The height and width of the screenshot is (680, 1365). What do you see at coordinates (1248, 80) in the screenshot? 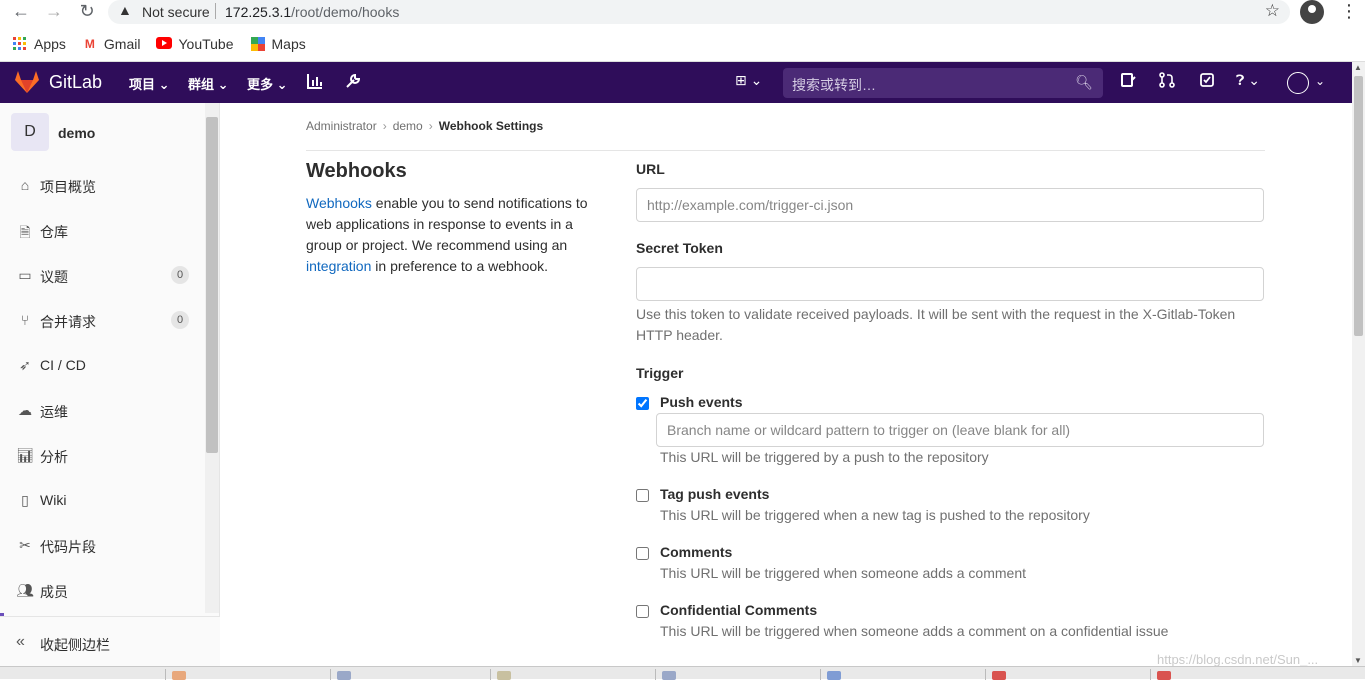
I see `help-icon: ❓︎ ⌄` at bounding box center [1248, 80].